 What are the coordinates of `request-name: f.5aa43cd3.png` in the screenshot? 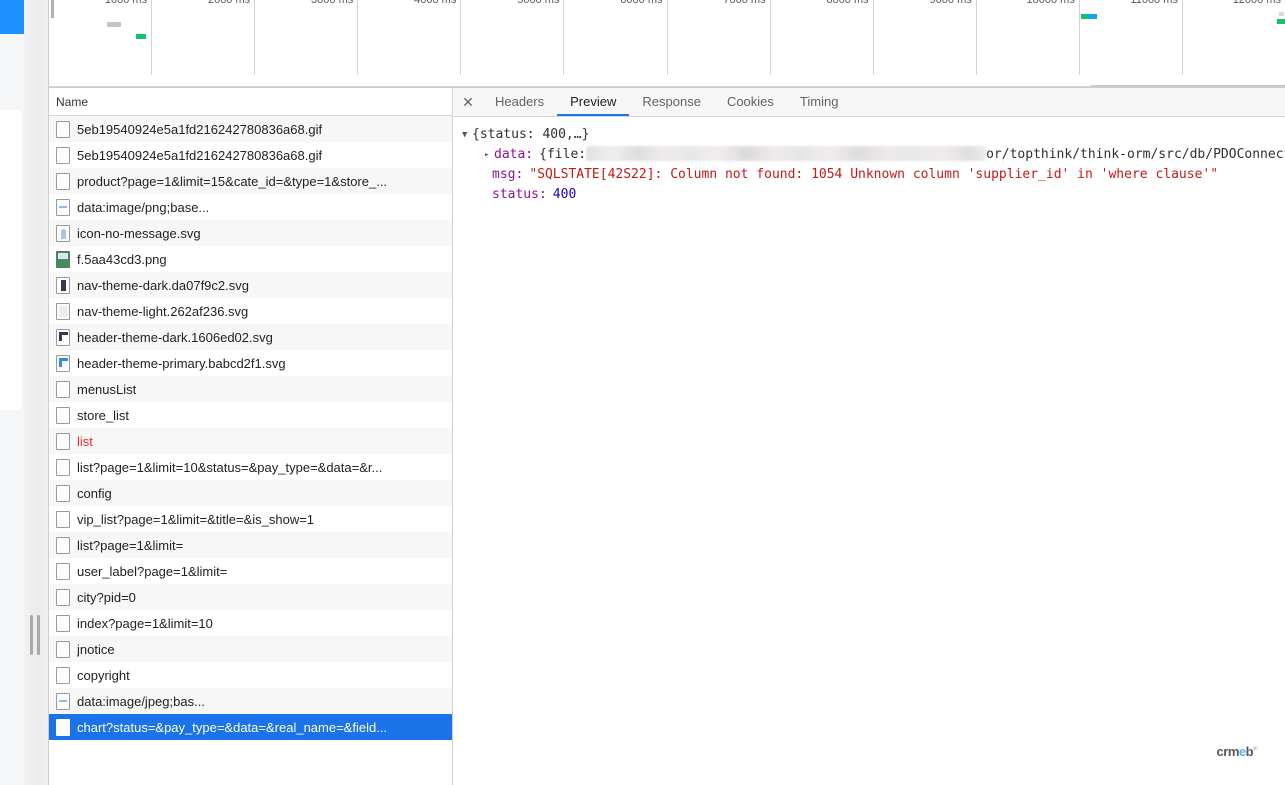 It's located at (122, 259).